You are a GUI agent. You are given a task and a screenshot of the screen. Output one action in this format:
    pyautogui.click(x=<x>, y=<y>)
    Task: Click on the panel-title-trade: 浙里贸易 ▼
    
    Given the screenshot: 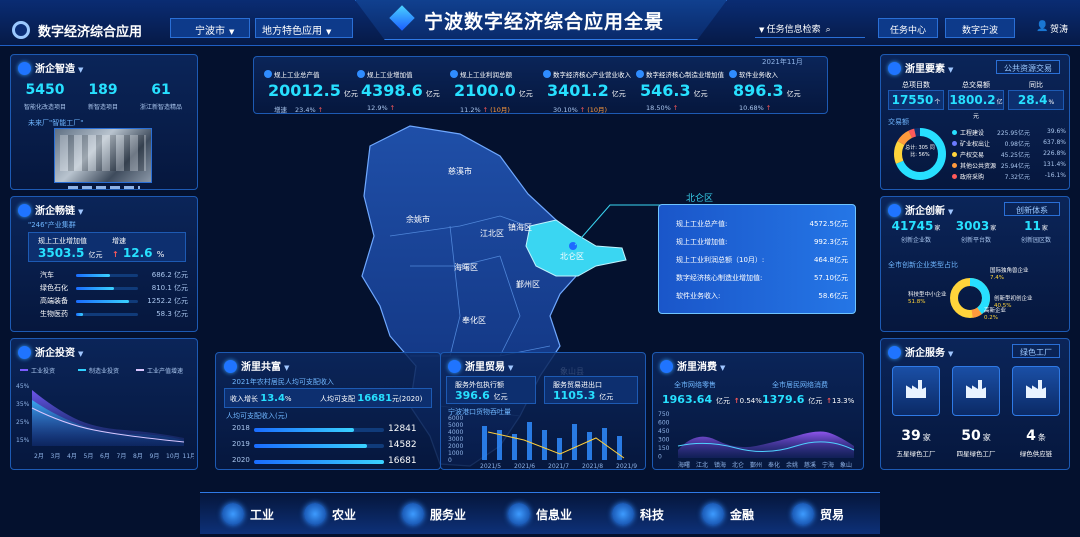 What is the action you would take?
    pyautogui.click(x=480, y=365)
    